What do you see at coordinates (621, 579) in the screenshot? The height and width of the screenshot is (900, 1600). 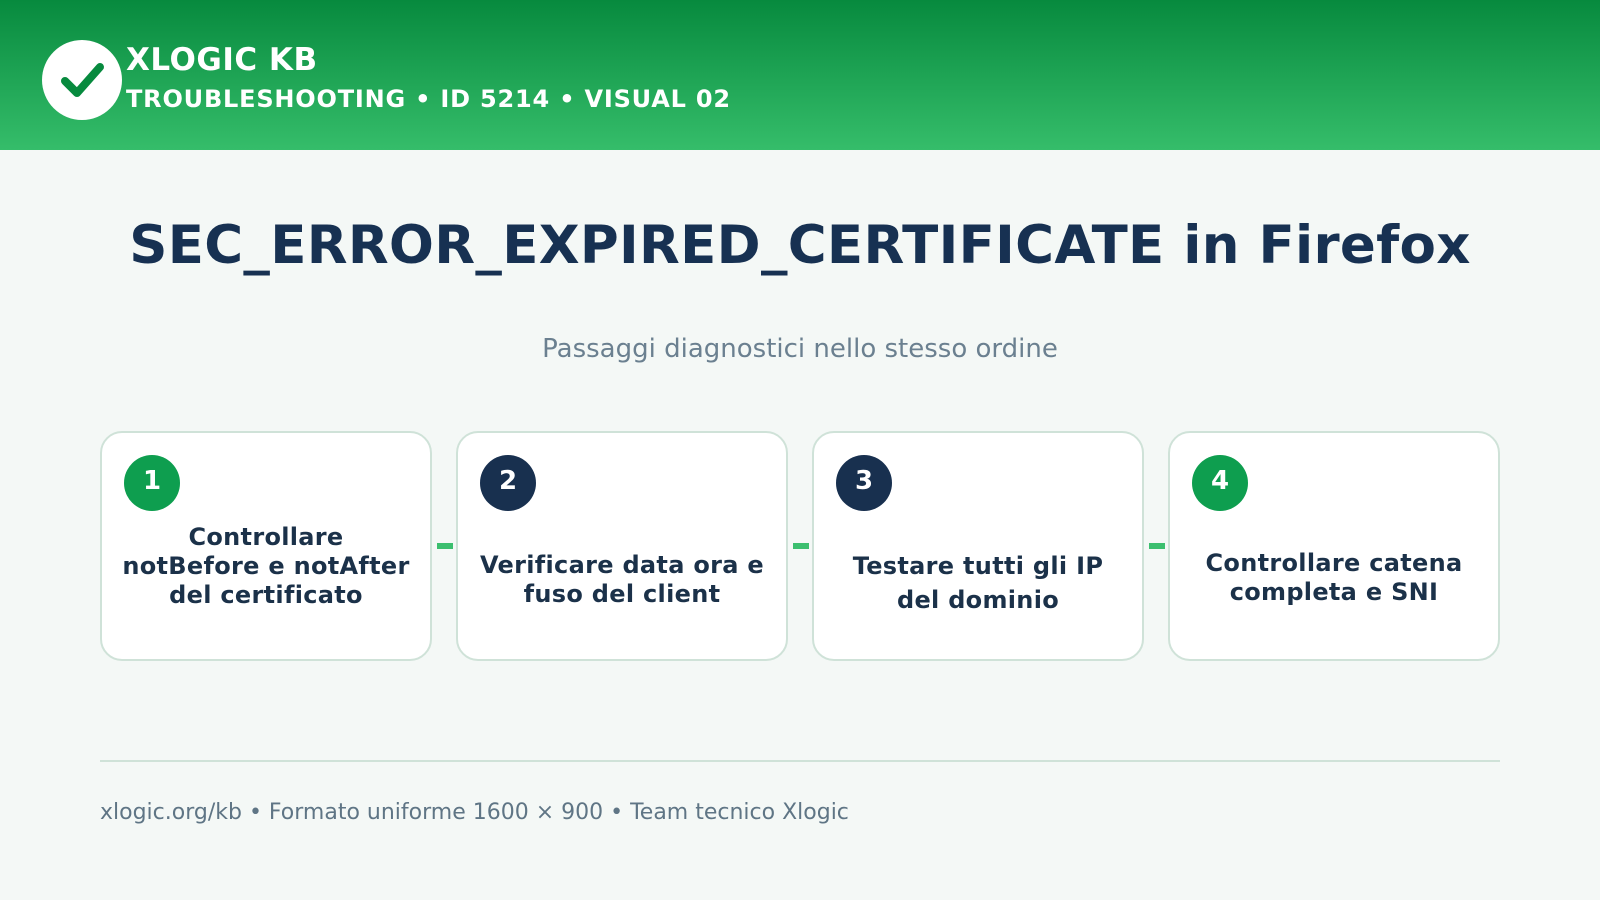 I see `step-text: Verificare data ora e fuso del client` at bounding box center [621, 579].